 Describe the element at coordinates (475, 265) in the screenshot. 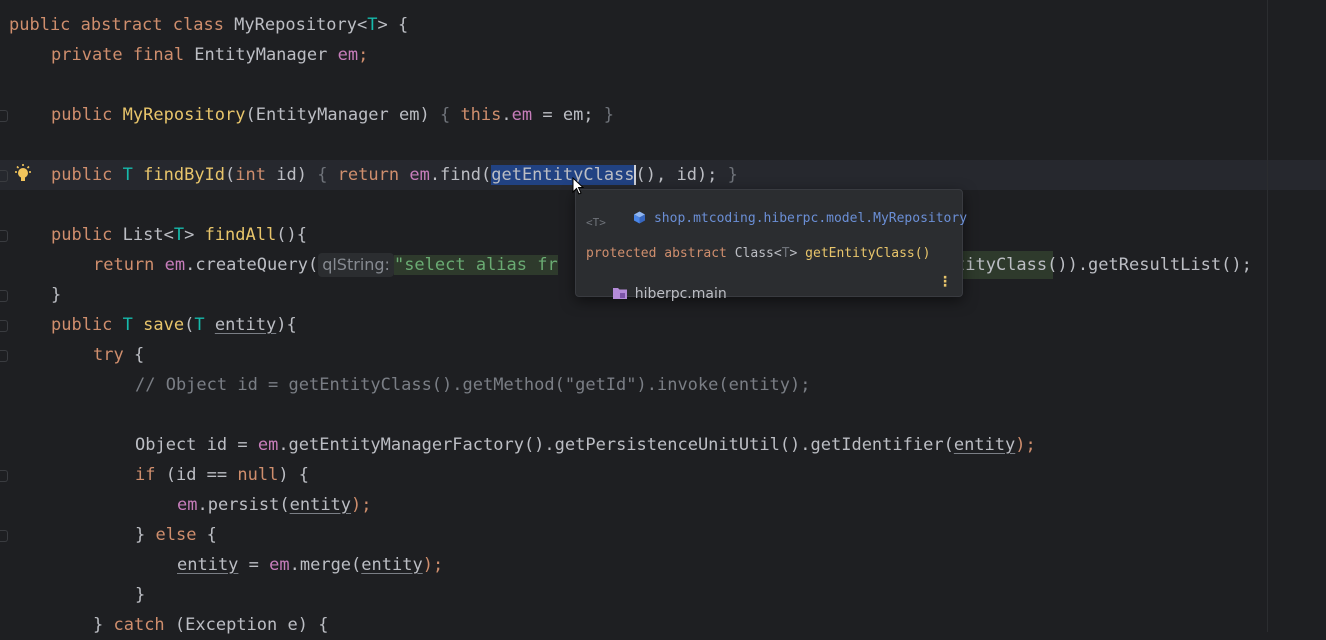

I see `string-literal: "select alias fr` at that location.